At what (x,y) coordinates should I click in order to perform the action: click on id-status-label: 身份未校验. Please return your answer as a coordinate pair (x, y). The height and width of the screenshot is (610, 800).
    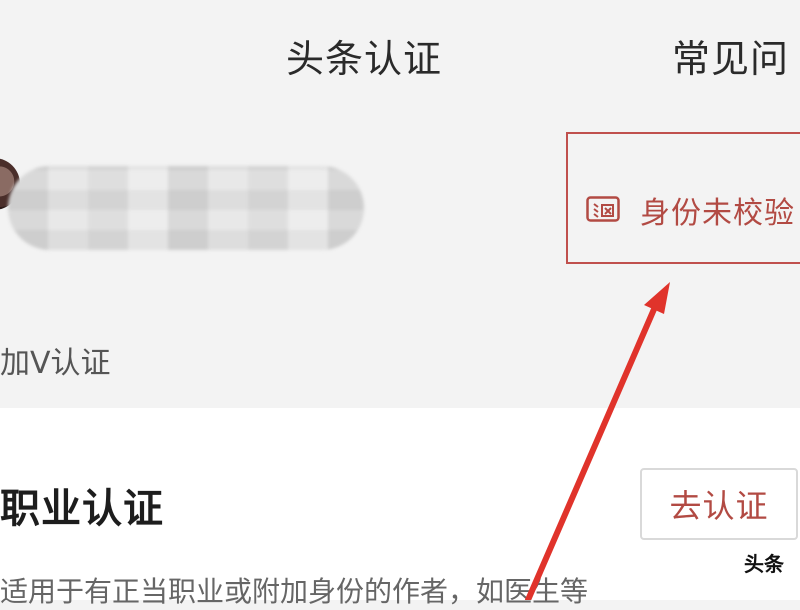
    Looking at the image, I should click on (717, 213).